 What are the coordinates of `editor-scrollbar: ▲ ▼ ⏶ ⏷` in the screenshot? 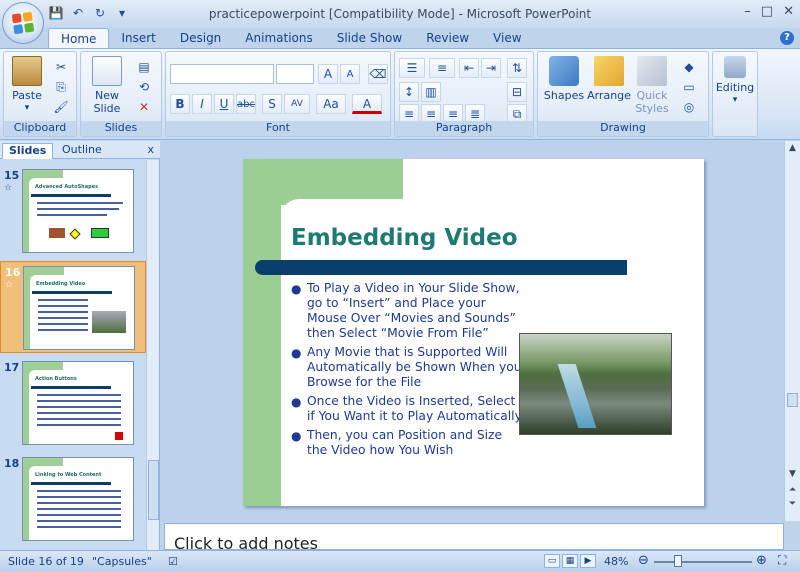 It's located at (792, 331).